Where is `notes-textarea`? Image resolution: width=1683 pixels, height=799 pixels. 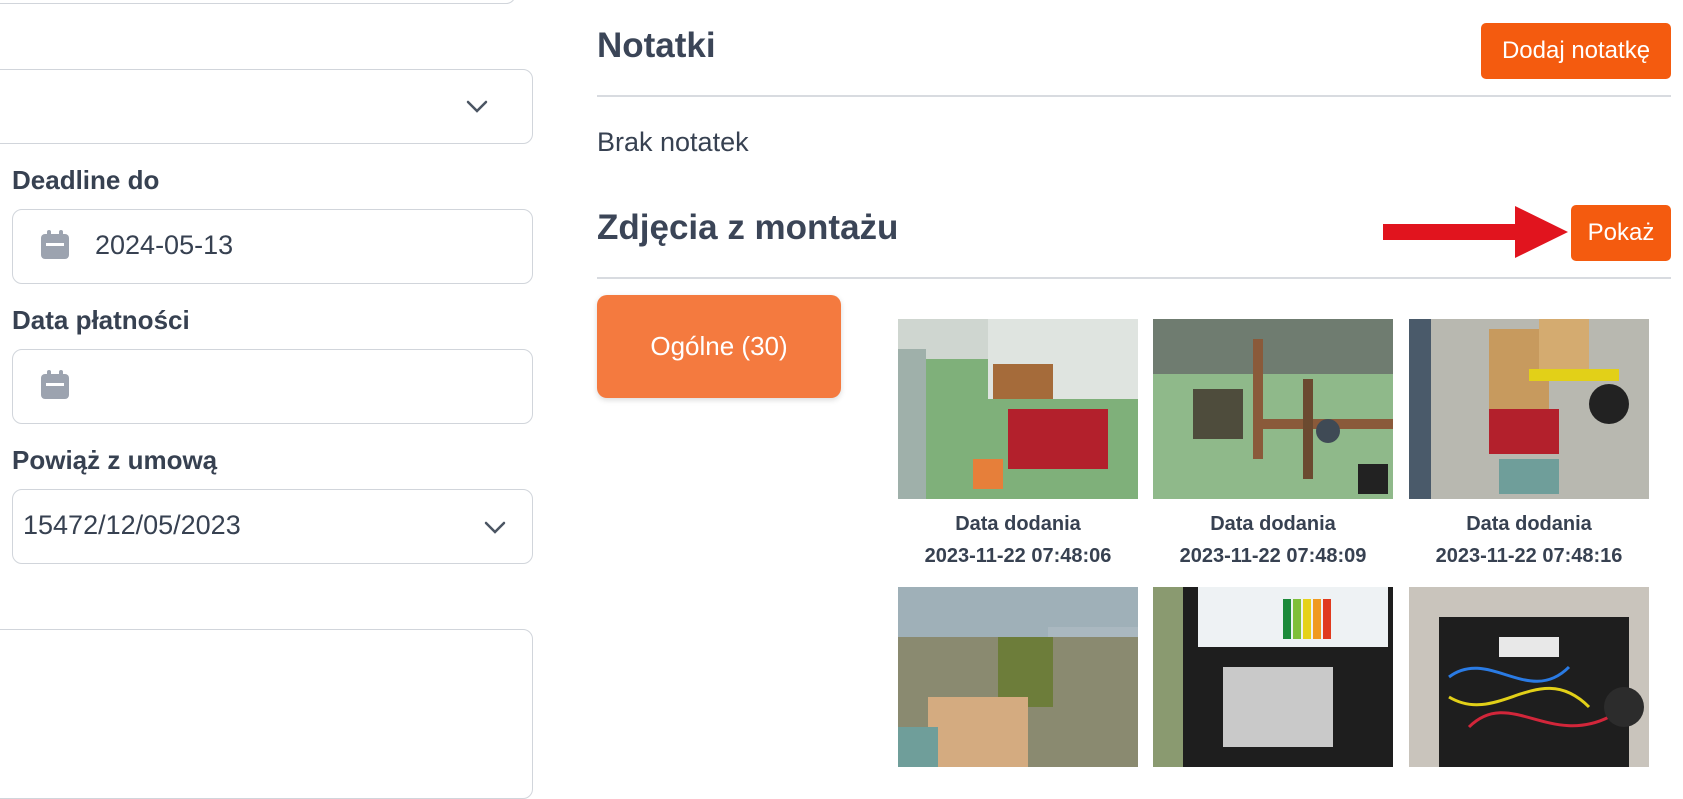 notes-textarea is located at coordinates (266, 714).